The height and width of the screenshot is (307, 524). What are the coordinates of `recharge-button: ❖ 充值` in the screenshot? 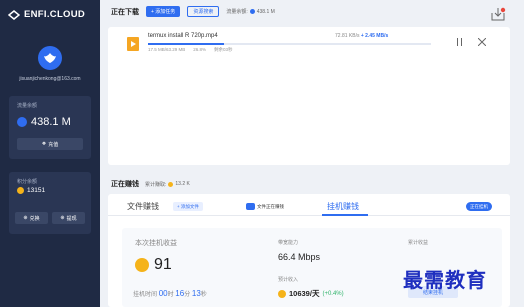 It's located at (50, 144).